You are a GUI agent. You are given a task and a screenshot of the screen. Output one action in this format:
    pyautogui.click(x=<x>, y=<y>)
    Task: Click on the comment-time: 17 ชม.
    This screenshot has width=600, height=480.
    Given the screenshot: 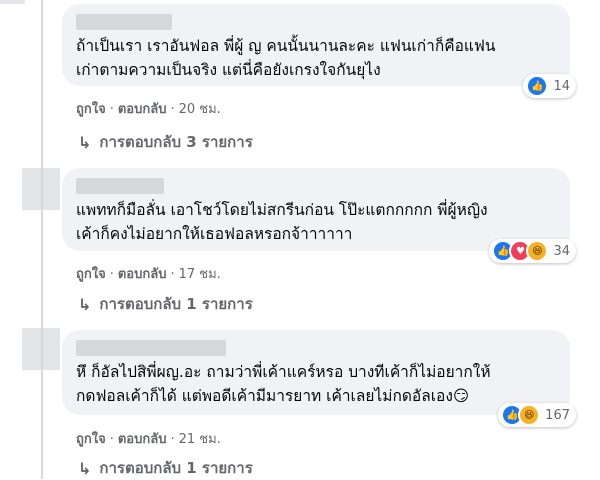 What is the action you would take?
    pyautogui.click(x=200, y=274)
    